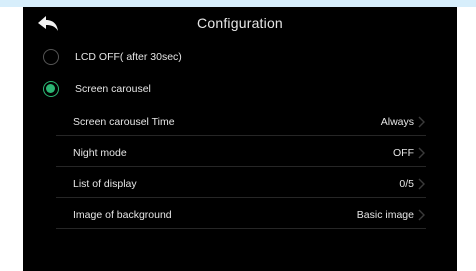  I want to click on setting-list-of-display: List of display 0/5, so click(241, 184).